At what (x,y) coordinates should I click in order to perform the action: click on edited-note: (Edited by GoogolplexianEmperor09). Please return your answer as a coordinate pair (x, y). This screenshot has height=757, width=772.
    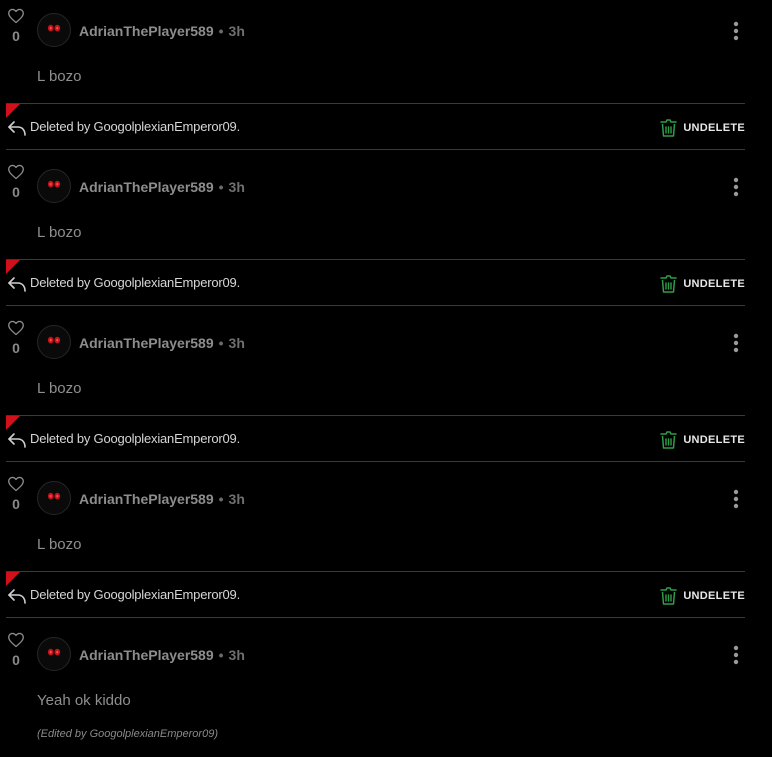
    Looking at the image, I should click on (127, 734).